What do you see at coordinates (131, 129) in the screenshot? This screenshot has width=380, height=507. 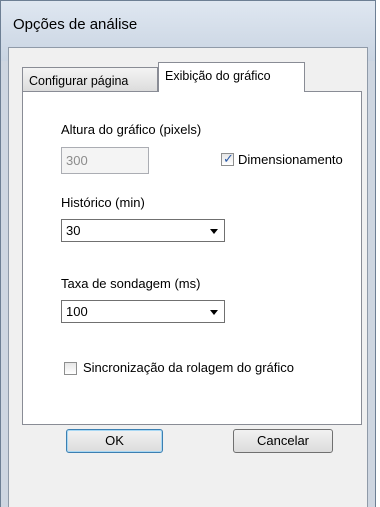 I see `chart-height-label: Altura do gráfico (pixels)` at bounding box center [131, 129].